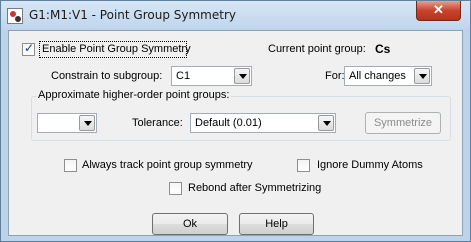  What do you see at coordinates (175, 188) in the screenshot?
I see `rebond-checkbox` at bounding box center [175, 188].